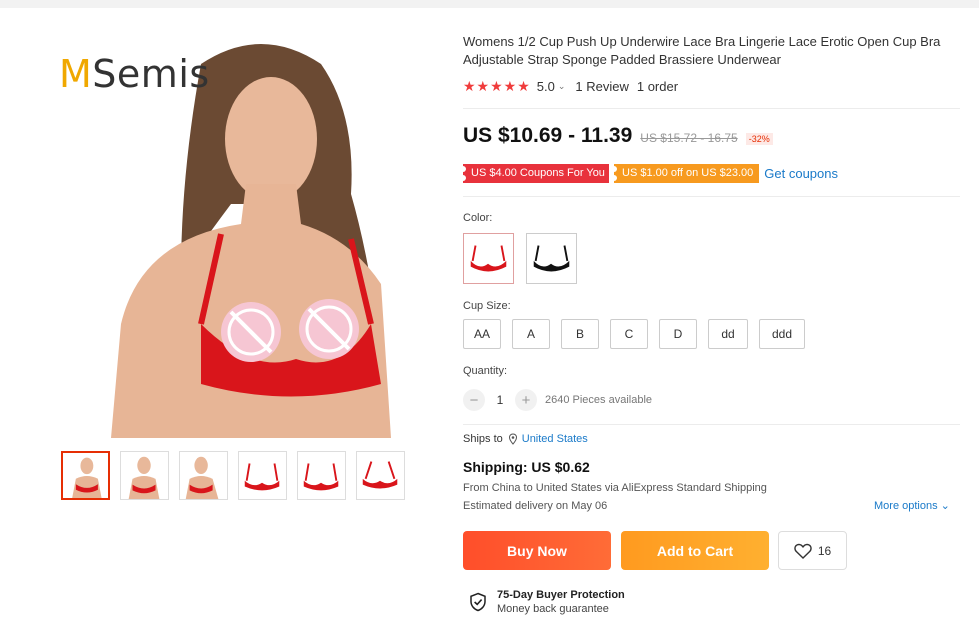  Describe the element at coordinates (555, 439) in the screenshot. I see `ship-country-link: United States` at that location.